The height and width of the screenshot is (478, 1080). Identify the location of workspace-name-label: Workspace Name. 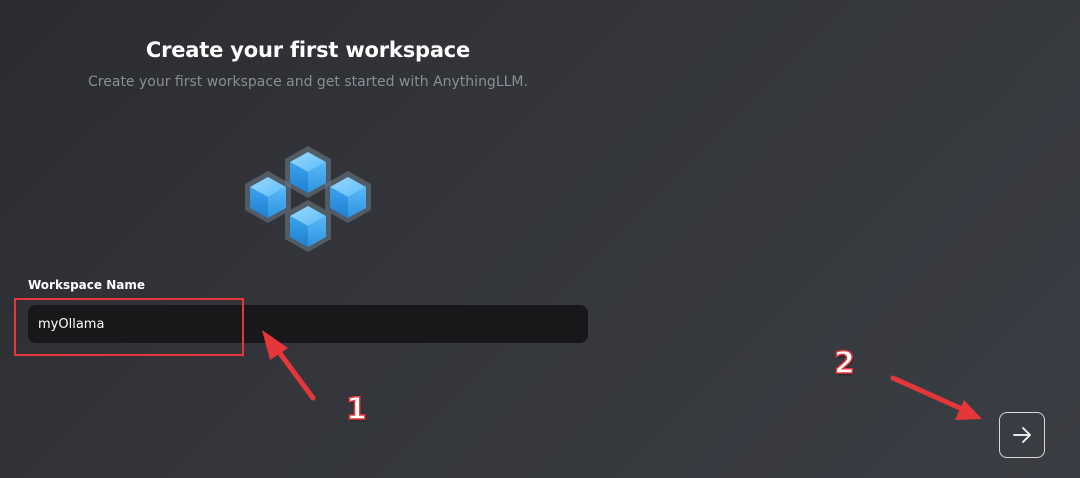
(86, 285).